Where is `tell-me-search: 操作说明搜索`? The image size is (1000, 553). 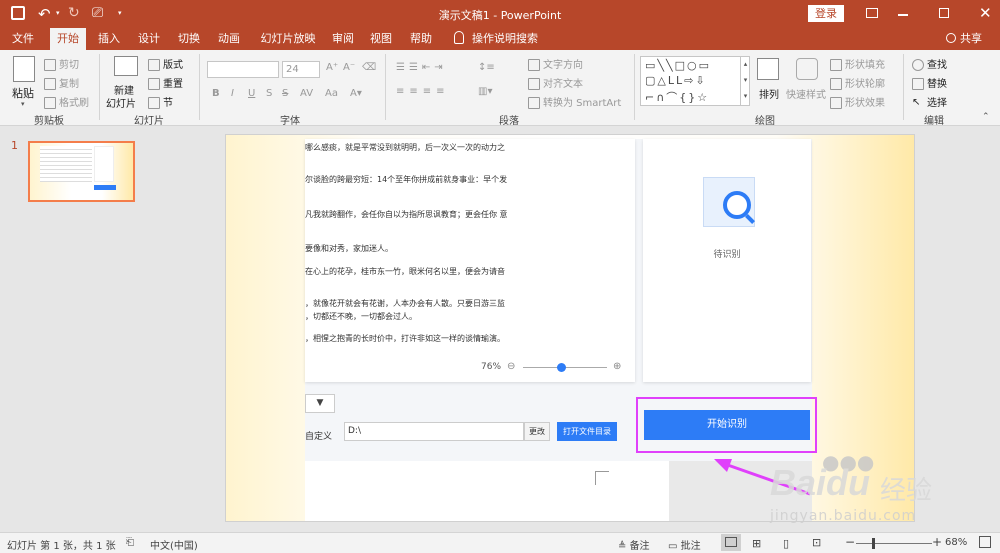 tell-me-search: 操作说明搜索 is located at coordinates (505, 39).